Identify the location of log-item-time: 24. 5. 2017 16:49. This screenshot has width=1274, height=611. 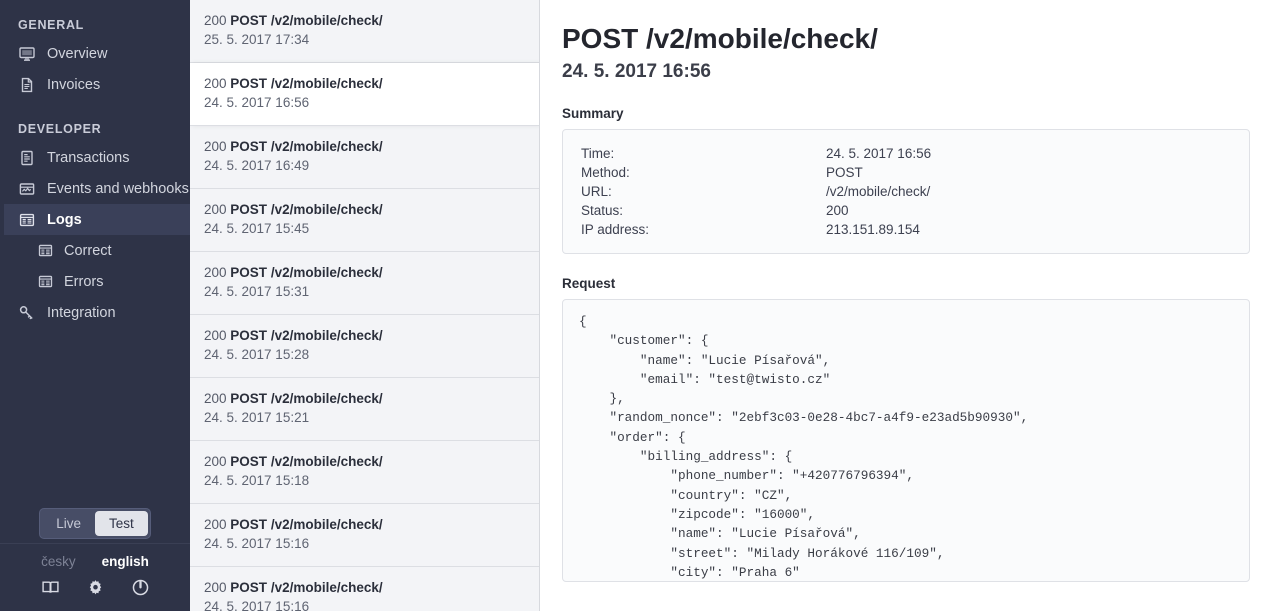
(257, 165).